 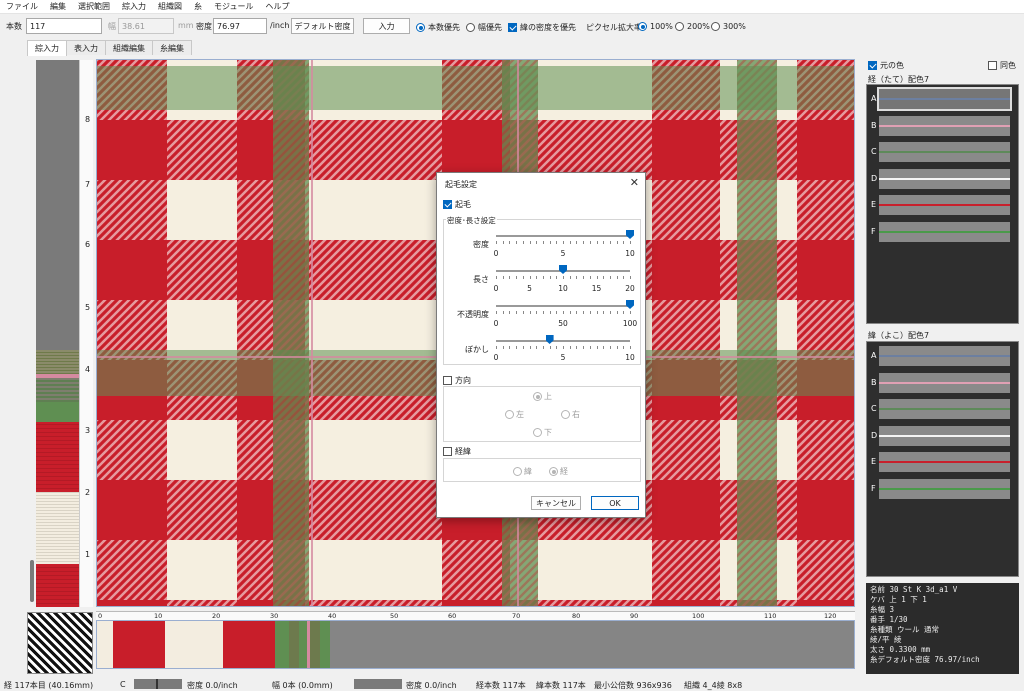 I want to click on warp-yarn-e: E, so click(x=942, y=205).